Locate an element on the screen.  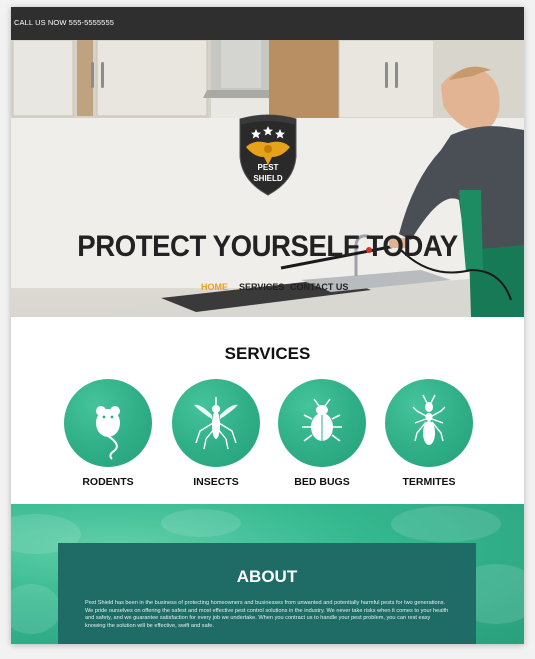
phone-number: CALL US NOW 555-5555555 is located at coordinates (64, 22).